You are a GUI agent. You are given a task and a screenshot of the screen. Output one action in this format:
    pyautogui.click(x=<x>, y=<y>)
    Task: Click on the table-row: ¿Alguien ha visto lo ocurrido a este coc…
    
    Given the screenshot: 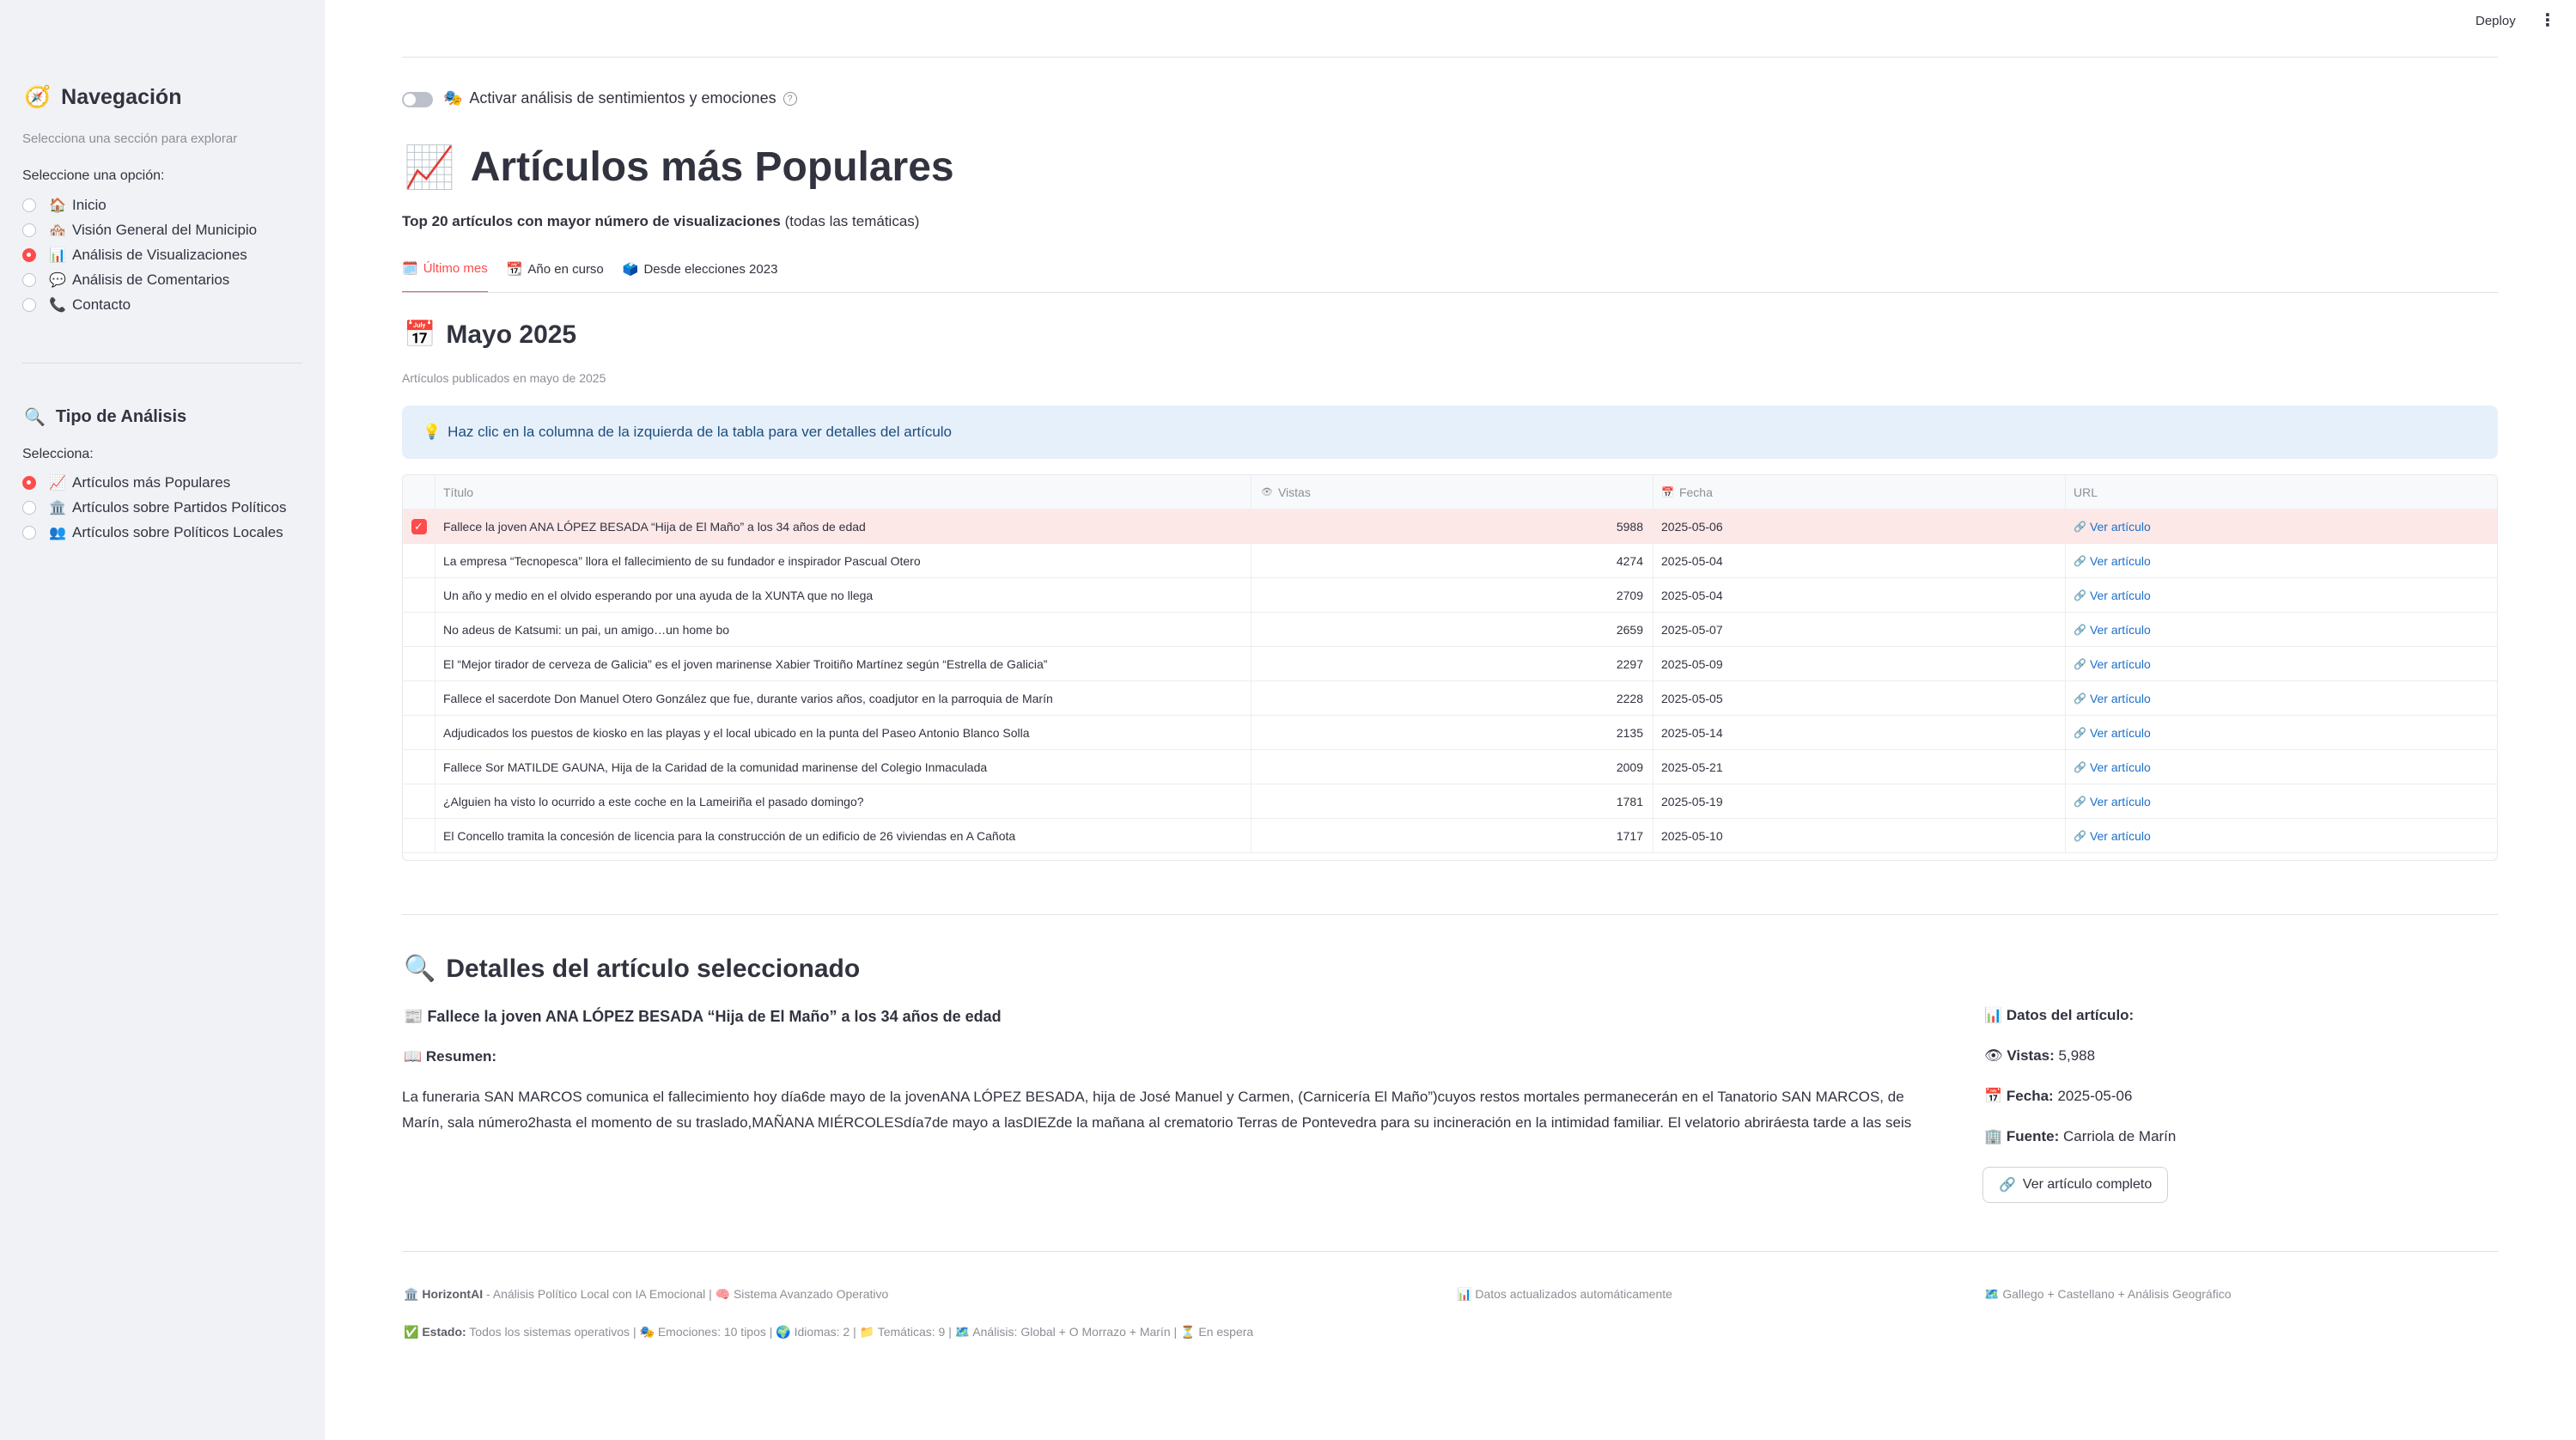 What is the action you would take?
    pyautogui.click(x=1450, y=801)
    